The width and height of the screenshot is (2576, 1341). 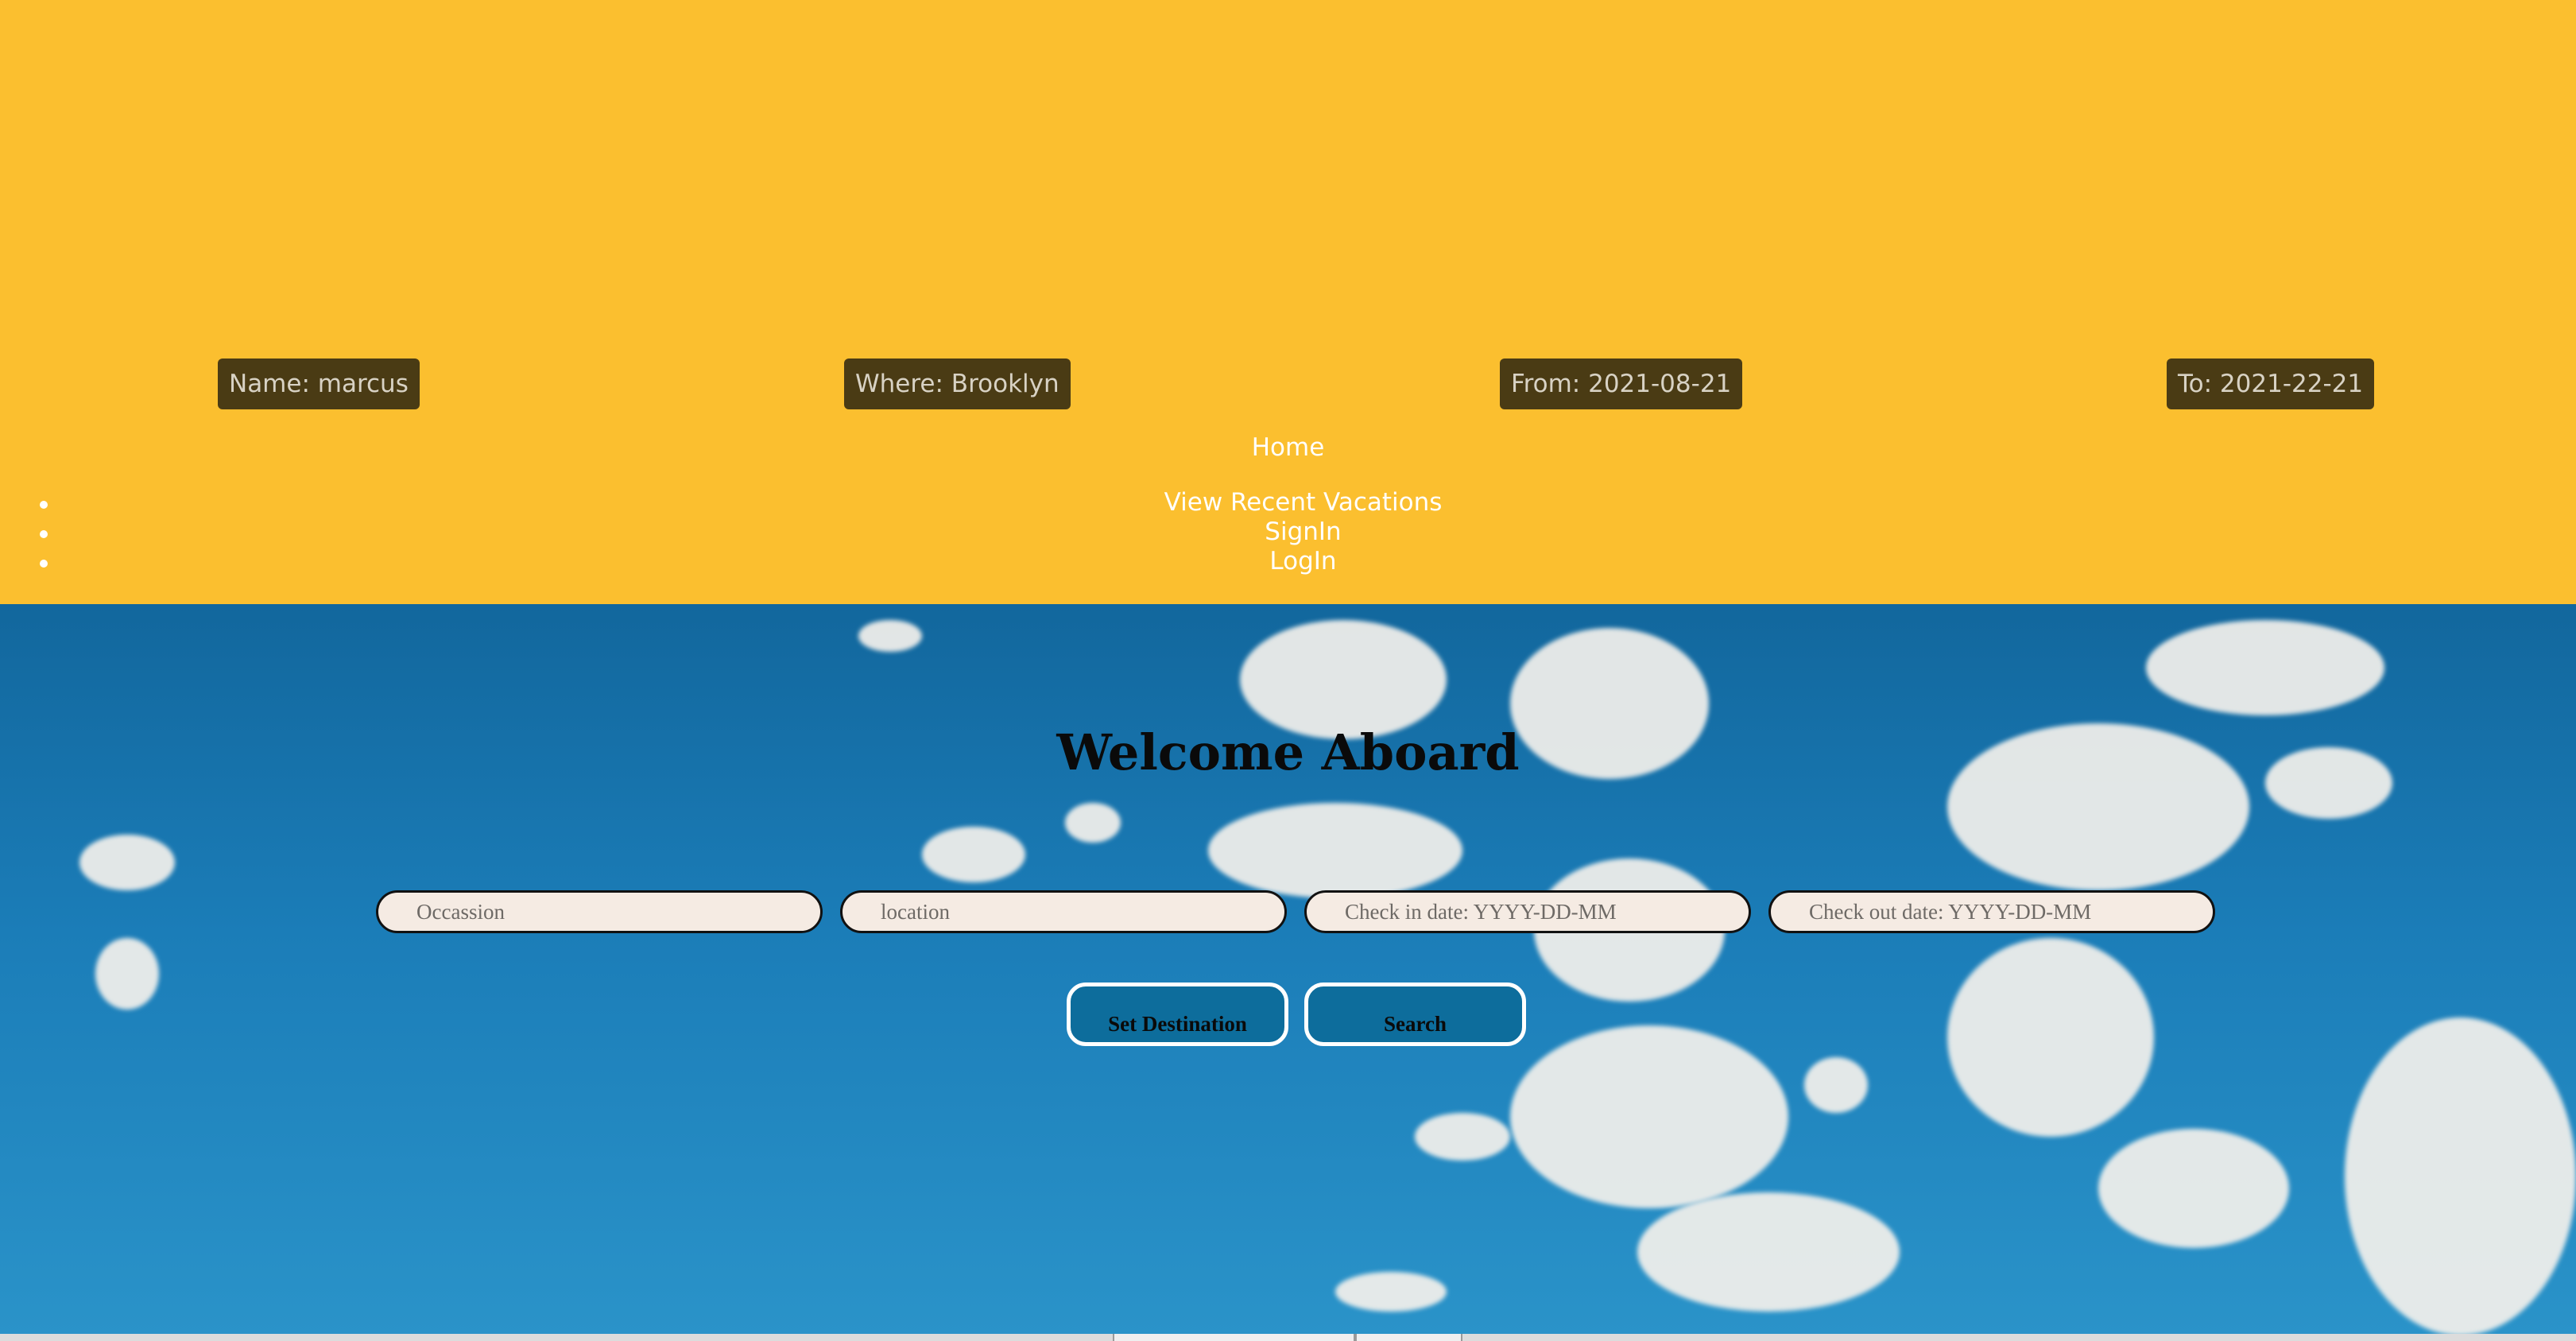 I want to click on nav-item-signin: SignIn, so click(x=1288, y=532).